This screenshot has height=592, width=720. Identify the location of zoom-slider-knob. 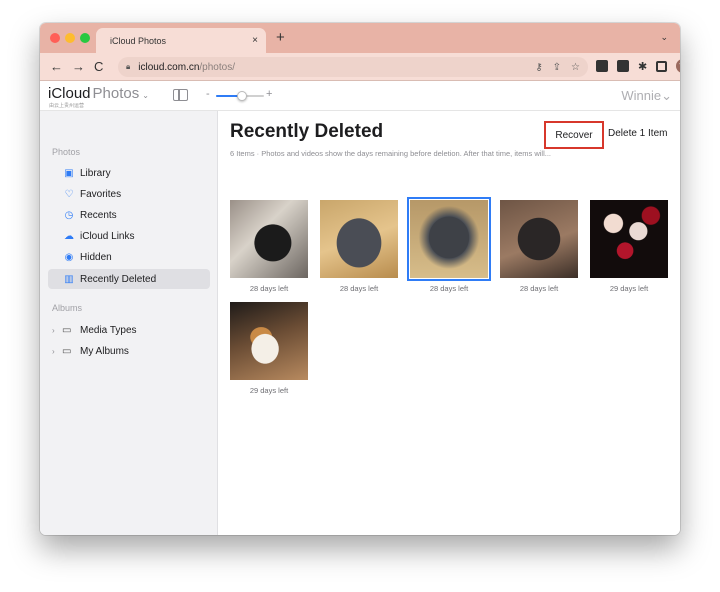
(242, 96).